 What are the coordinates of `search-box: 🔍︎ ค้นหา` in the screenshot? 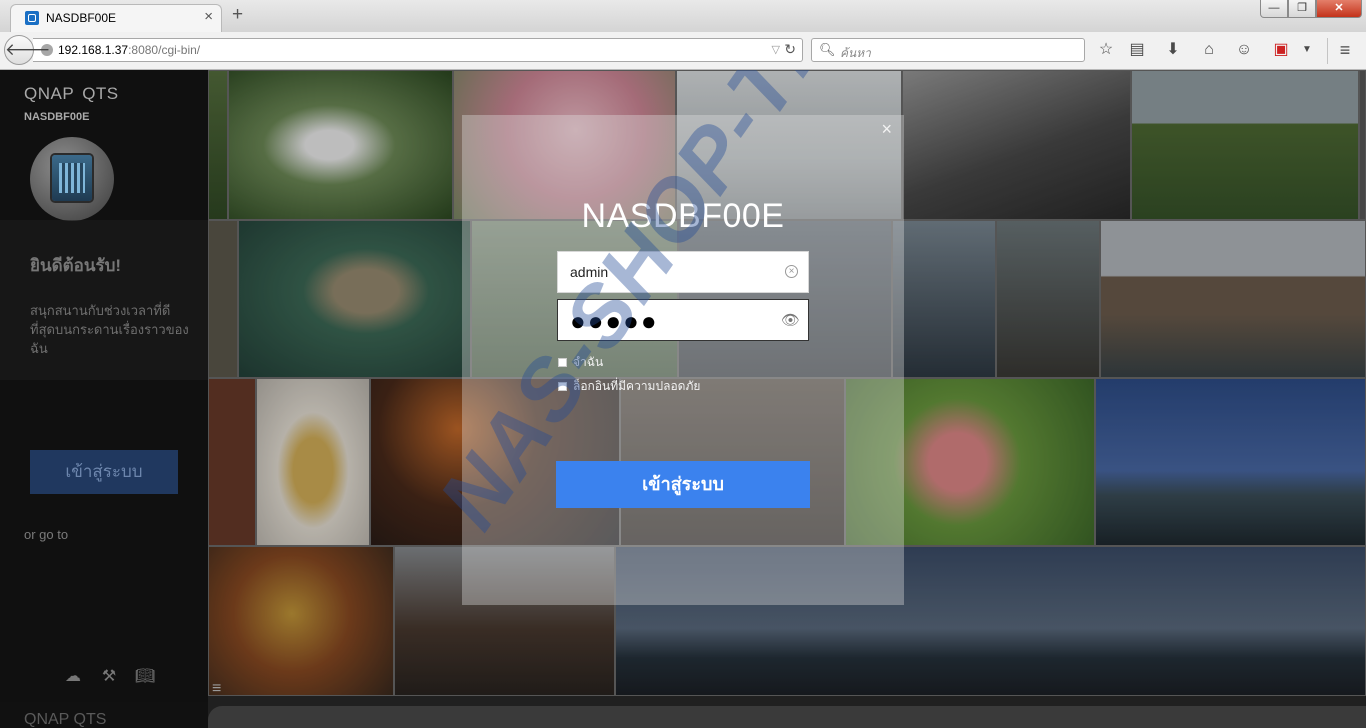 It's located at (948, 50).